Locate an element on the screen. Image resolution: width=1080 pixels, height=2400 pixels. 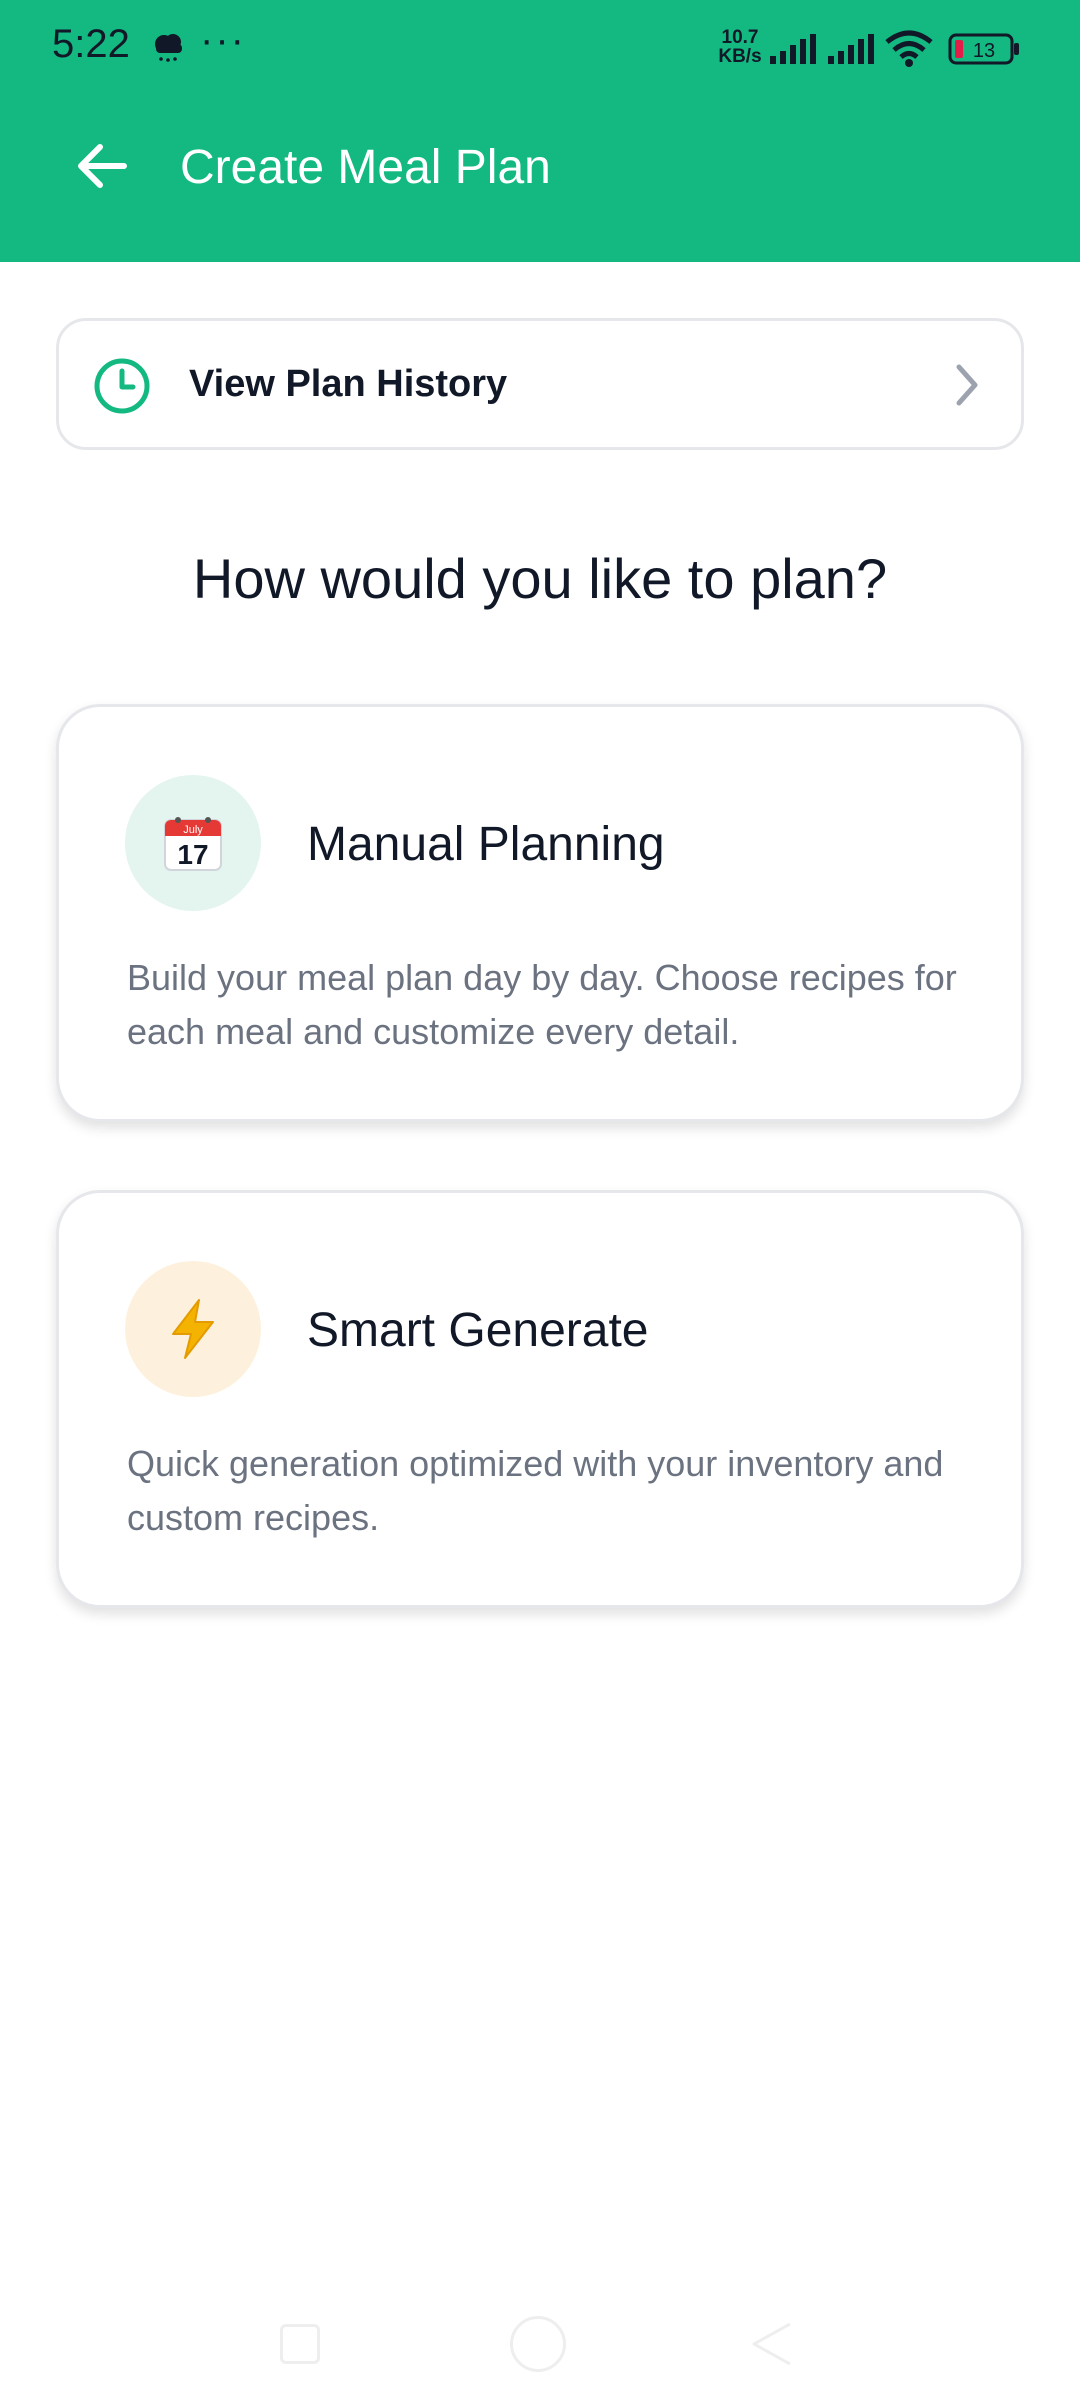
lightning-icon is located at coordinates (193, 1329).